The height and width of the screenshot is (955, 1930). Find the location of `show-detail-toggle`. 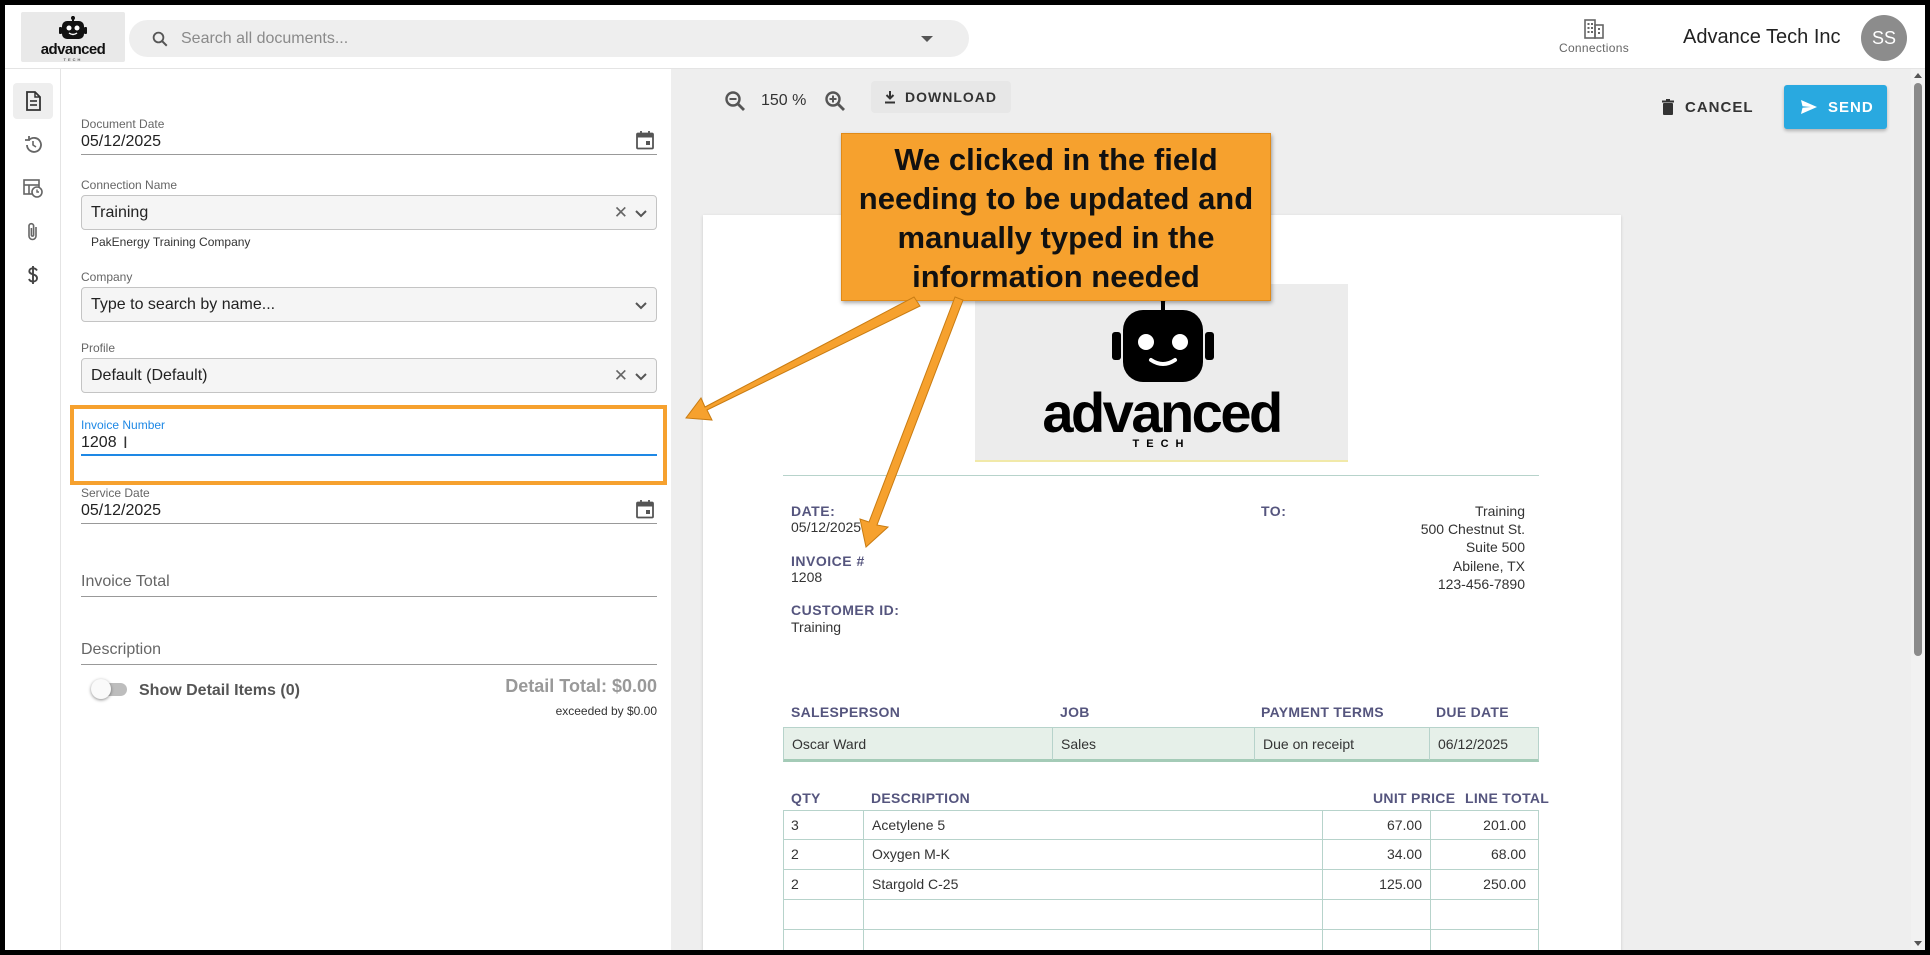

show-detail-toggle is located at coordinates (111, 689).